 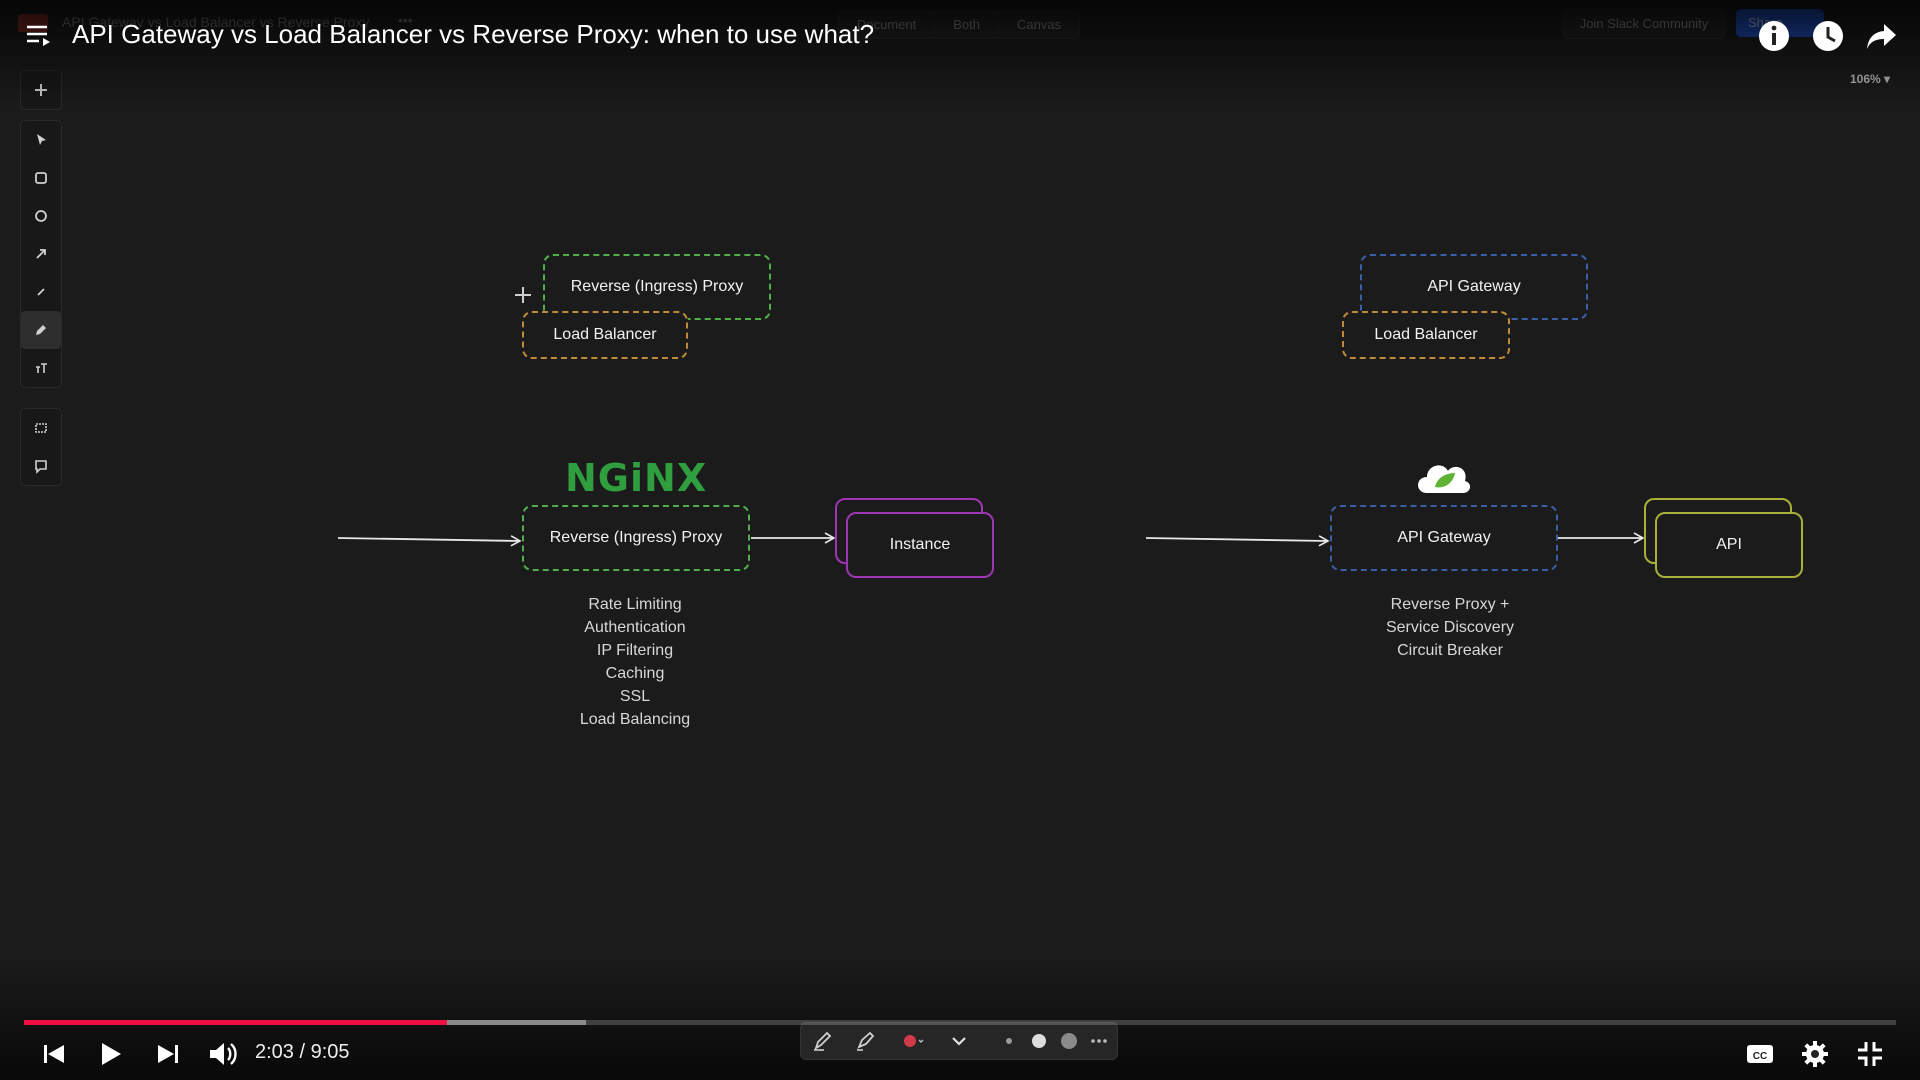 I want to click on legend-load-balancer-box: Load Balancer, so click(x=605, y=335).